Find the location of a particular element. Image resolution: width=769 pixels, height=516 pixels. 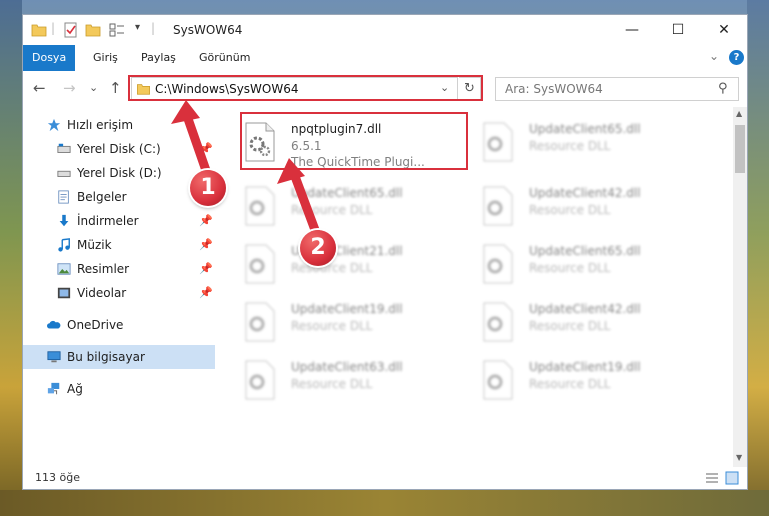

vertical-scrollbar: ▲ ▼ is located at coordinates (740, 287).